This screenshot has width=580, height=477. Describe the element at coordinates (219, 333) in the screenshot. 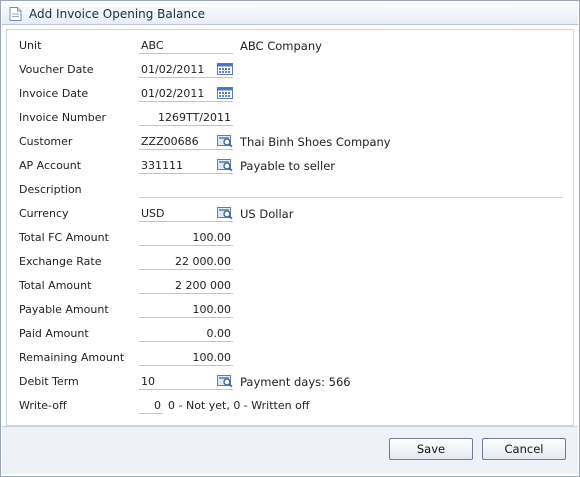

I see `paid-amount-value: 0.00` at that location.